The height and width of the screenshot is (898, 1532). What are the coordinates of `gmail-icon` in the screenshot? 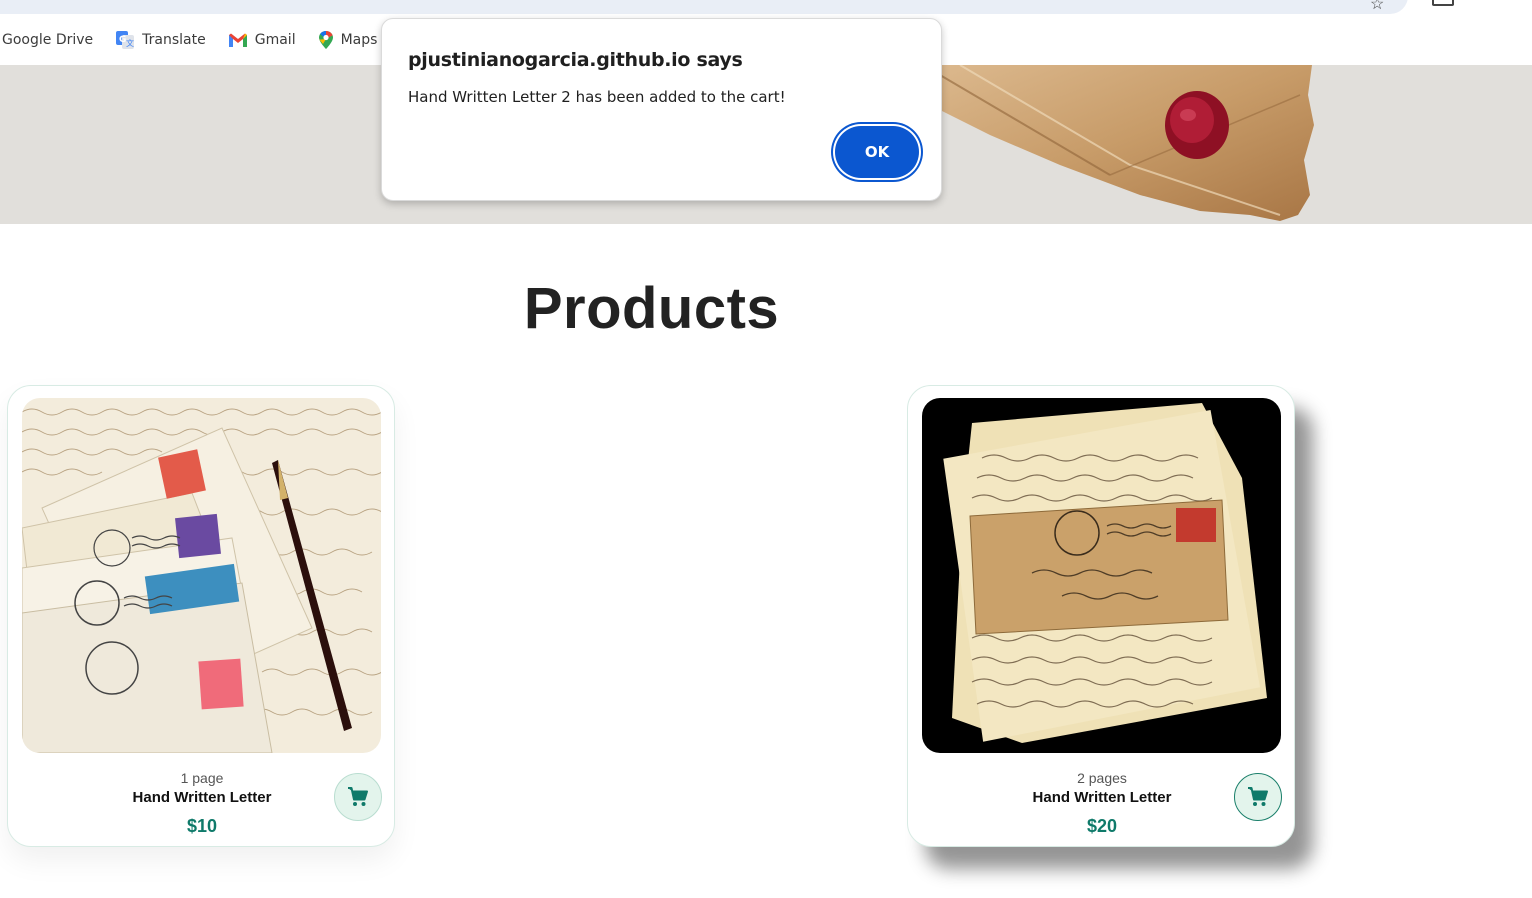 It's located at (237, 40).